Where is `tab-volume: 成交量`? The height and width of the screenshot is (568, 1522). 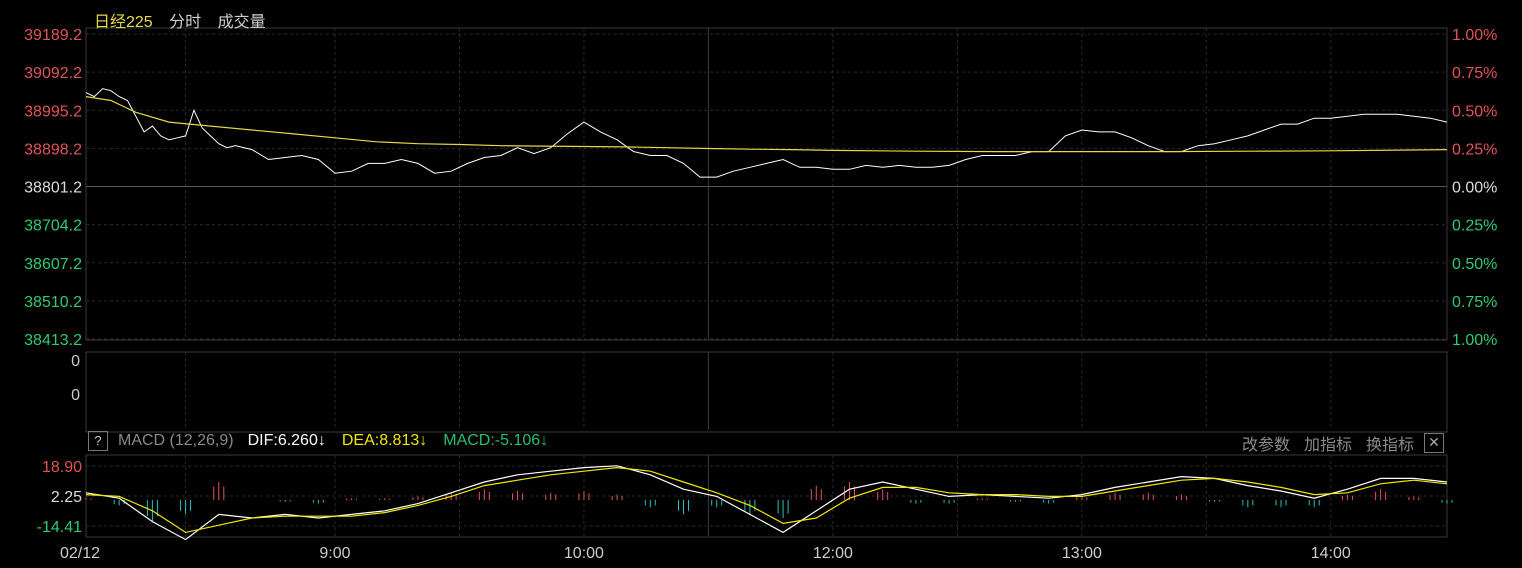
tab-volume: 成交量 is located at coordinates (242, 22).